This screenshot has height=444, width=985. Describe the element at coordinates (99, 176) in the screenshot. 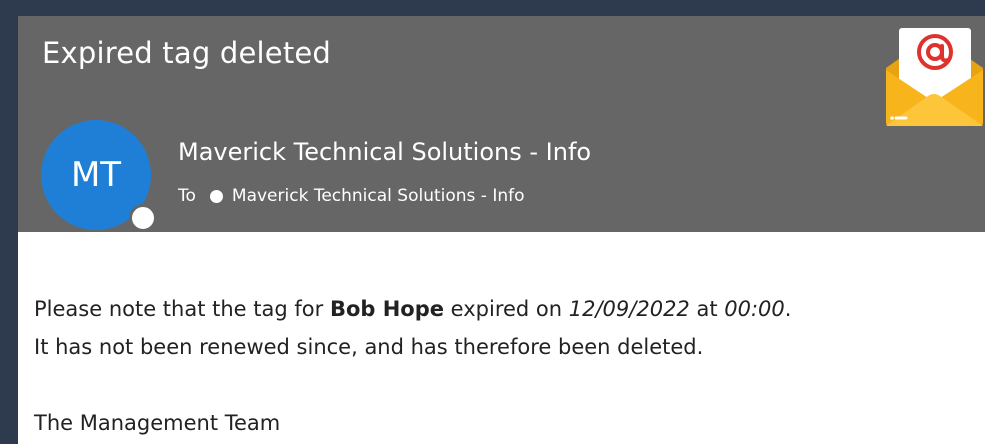

I see `sender-avatar: MT` at that location.